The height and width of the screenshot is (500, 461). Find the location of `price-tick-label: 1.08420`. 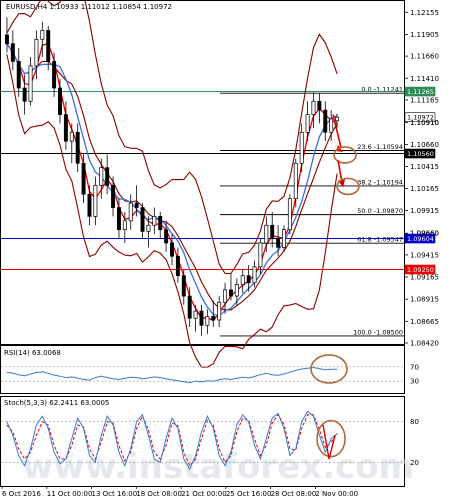

price-tick-label: 1.08420 is located at coordinates (424, 344).